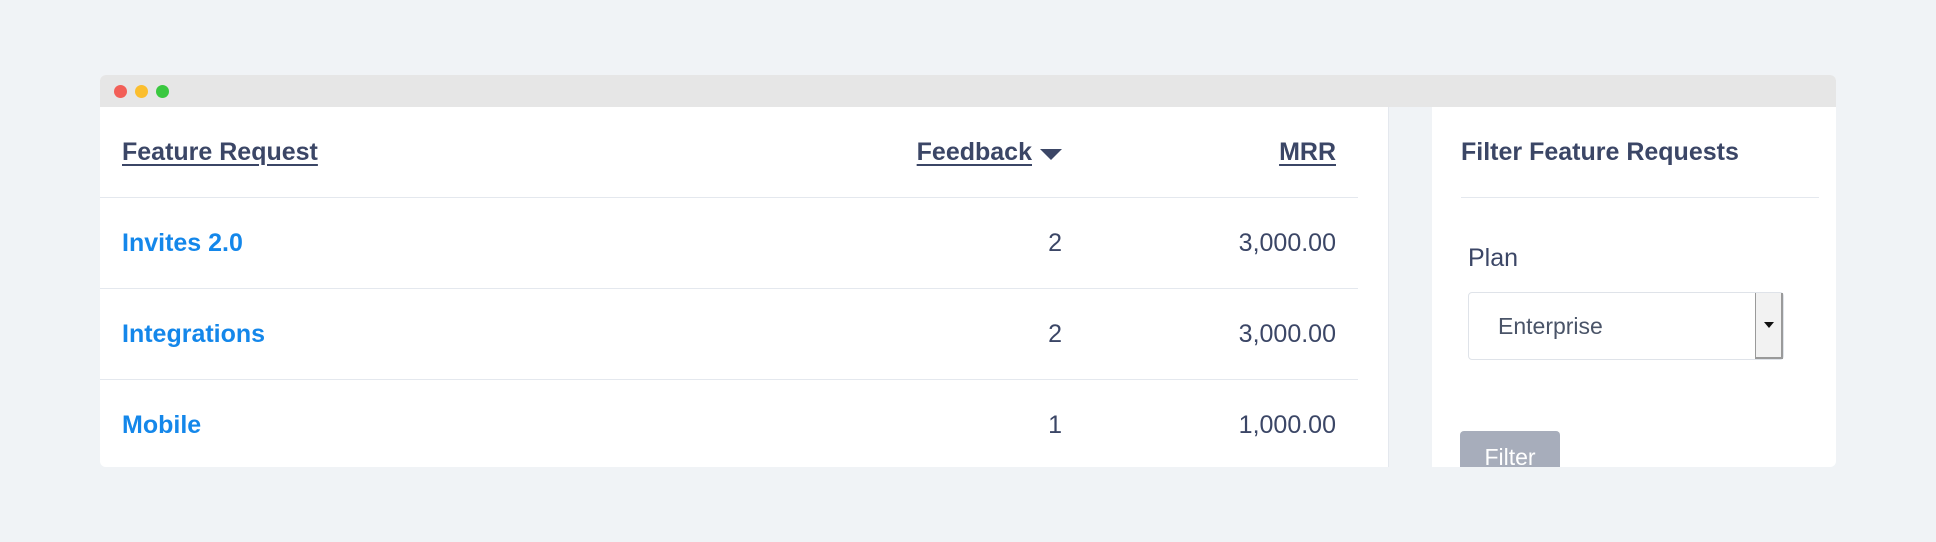 The image size is (1936, 542). I want to click on plan-select-dropdown-button, so click(1769, 326).